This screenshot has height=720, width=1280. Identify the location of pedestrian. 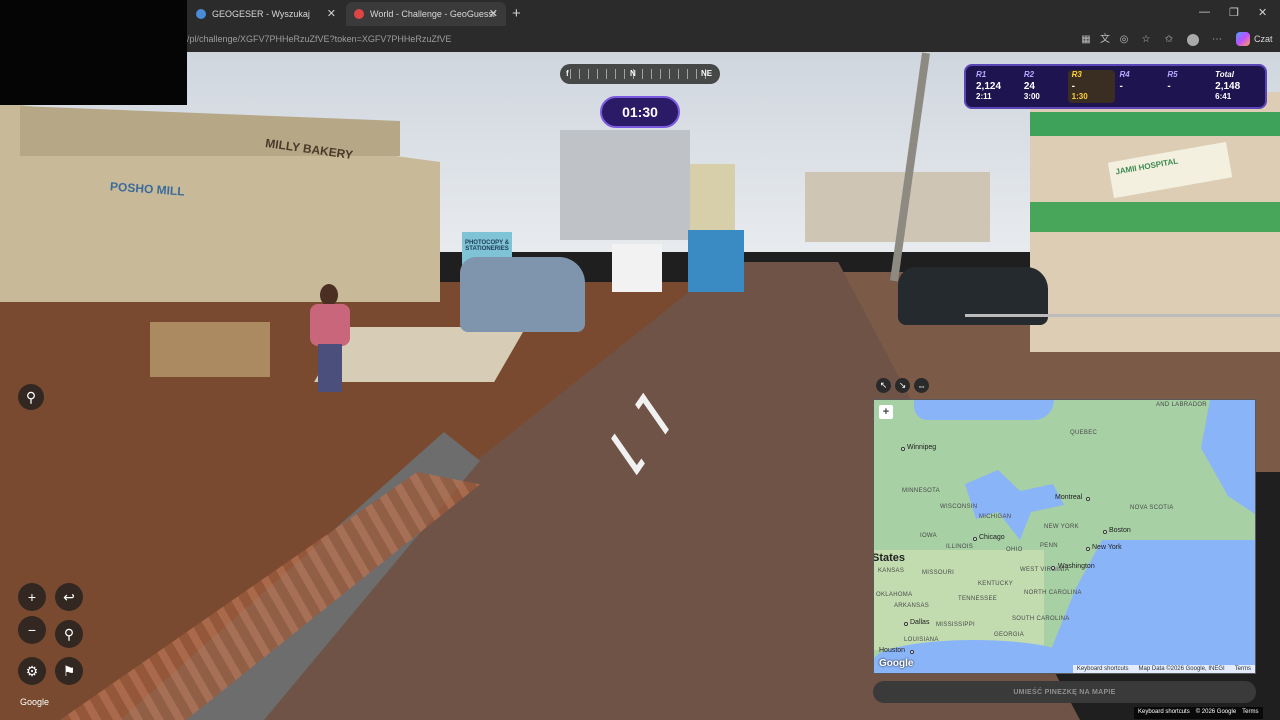
(330, 339).